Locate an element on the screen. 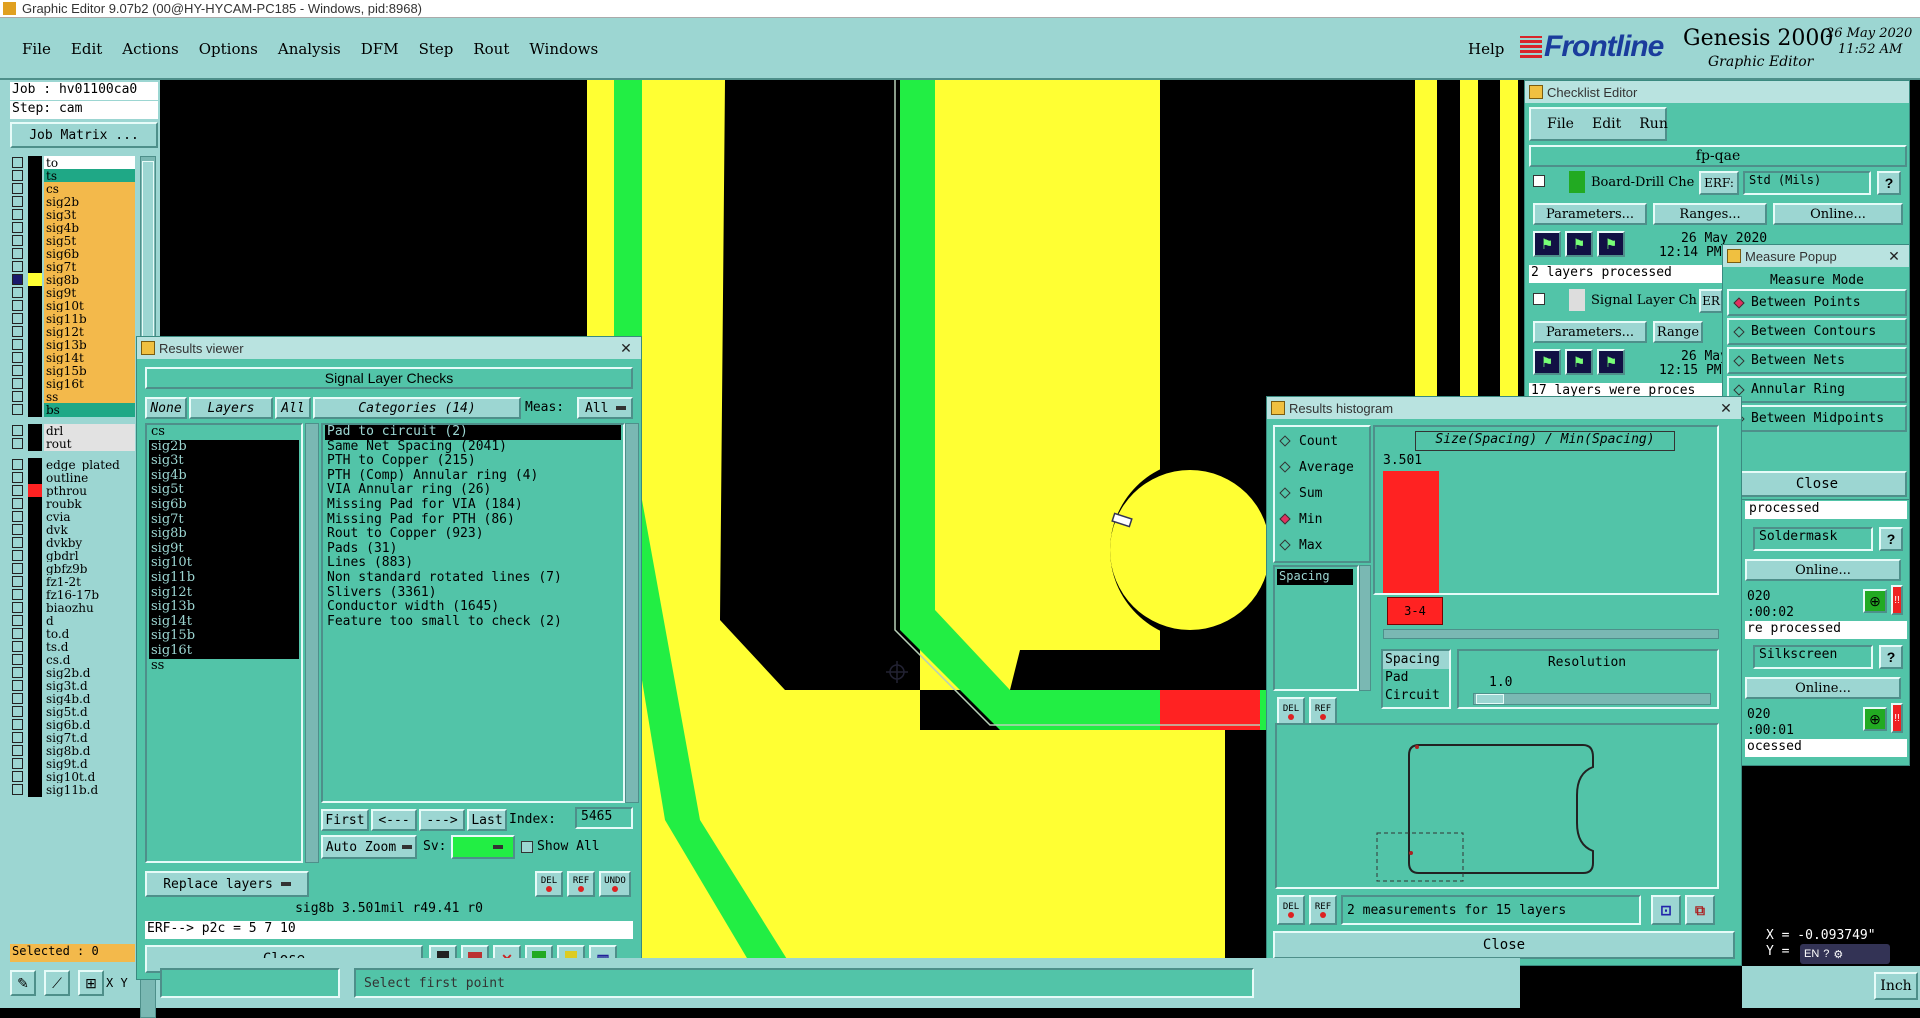 This screenshot has width=1920, height=1018. undo-button: UNDO is located at coordinates (615, 884).